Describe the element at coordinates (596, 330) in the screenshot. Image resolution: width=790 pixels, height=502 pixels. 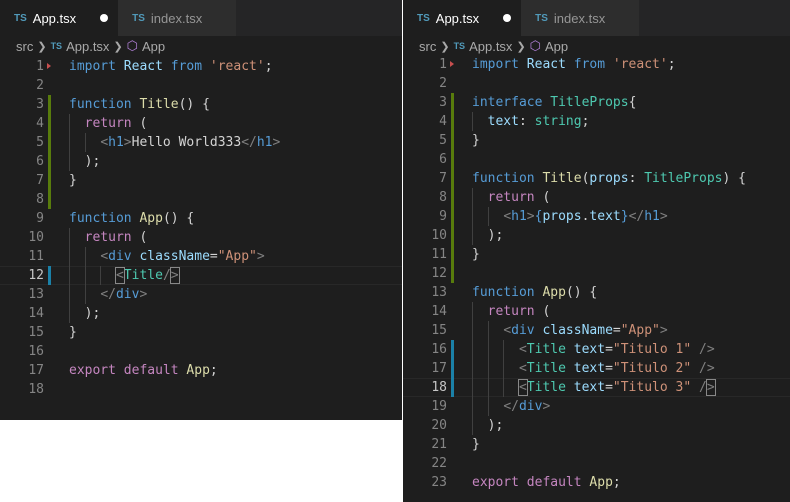
I see `code-line: 15 <div className="App">` at that location.